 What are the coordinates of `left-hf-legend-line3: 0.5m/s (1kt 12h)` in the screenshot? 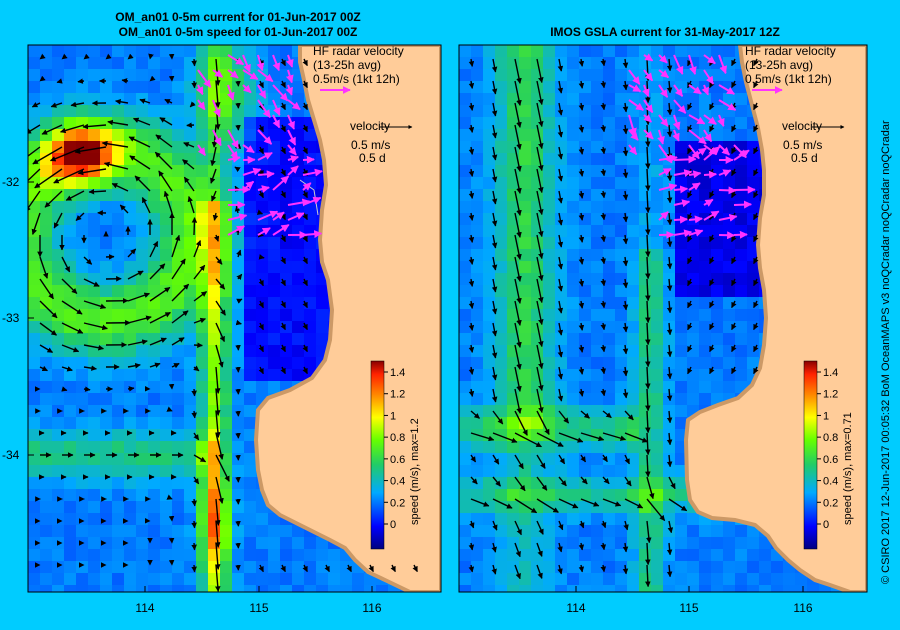 It's located at (356, 79).